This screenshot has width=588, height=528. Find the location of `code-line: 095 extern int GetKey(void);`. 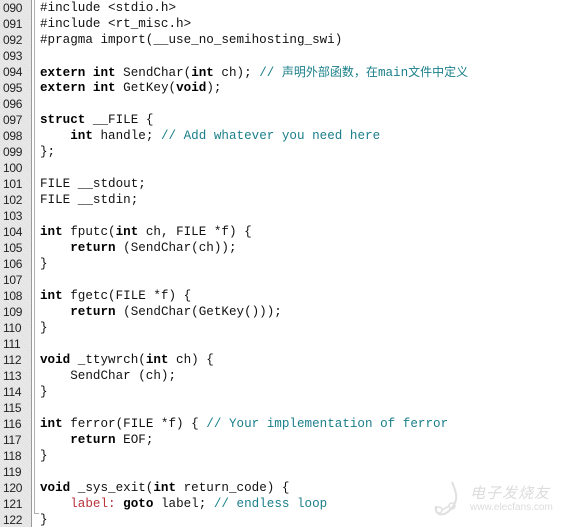

code-line: 095 extern int GetKey(void); is located at coordinates (294, 88).